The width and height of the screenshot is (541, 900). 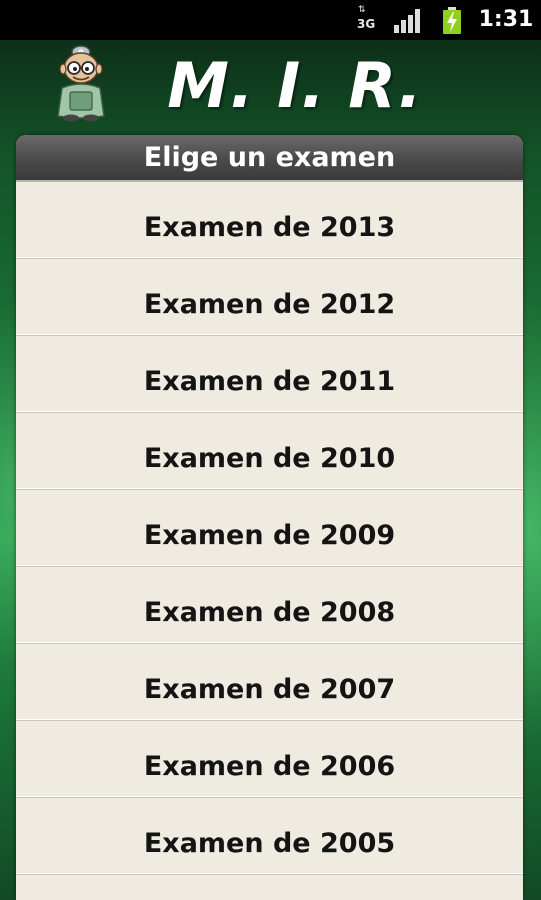 I want to click on status-bar: ⇅ 3G 1:31, so click(x=270, y=20).